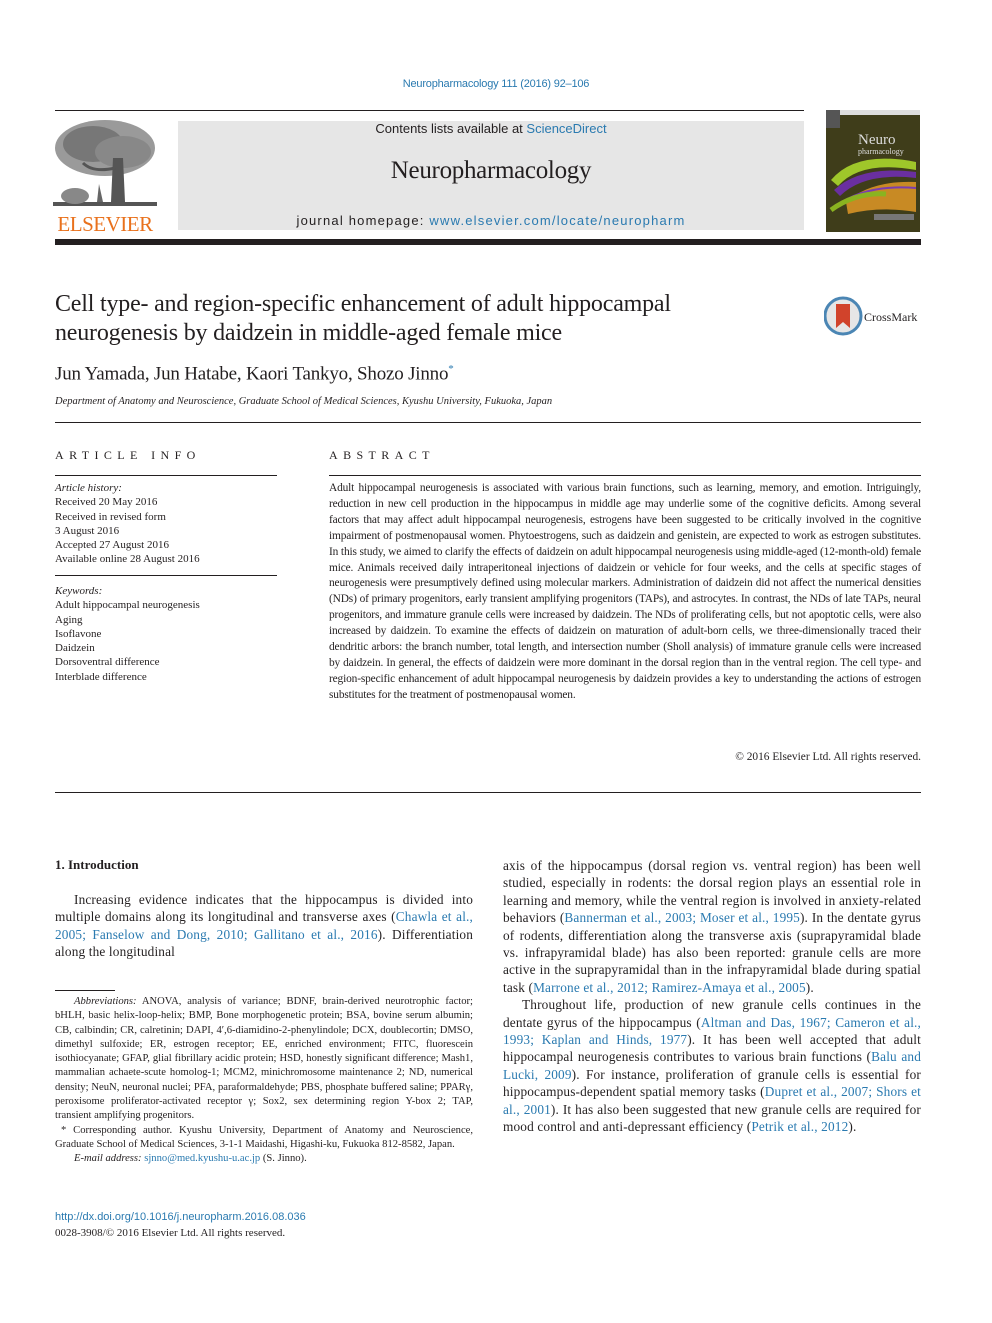 The image size is (992, 1323). Describe the element at coordinates (382, 455) in the screenshot. I see `abstract-heading: ABSTRACT` at that location.